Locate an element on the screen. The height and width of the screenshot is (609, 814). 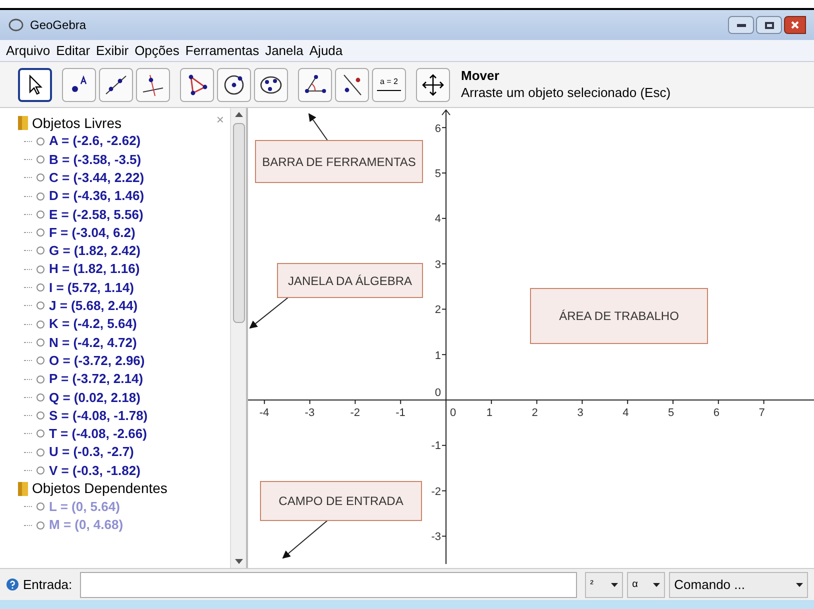
tool-button: a = 2 is located at coordinates (389, 85).